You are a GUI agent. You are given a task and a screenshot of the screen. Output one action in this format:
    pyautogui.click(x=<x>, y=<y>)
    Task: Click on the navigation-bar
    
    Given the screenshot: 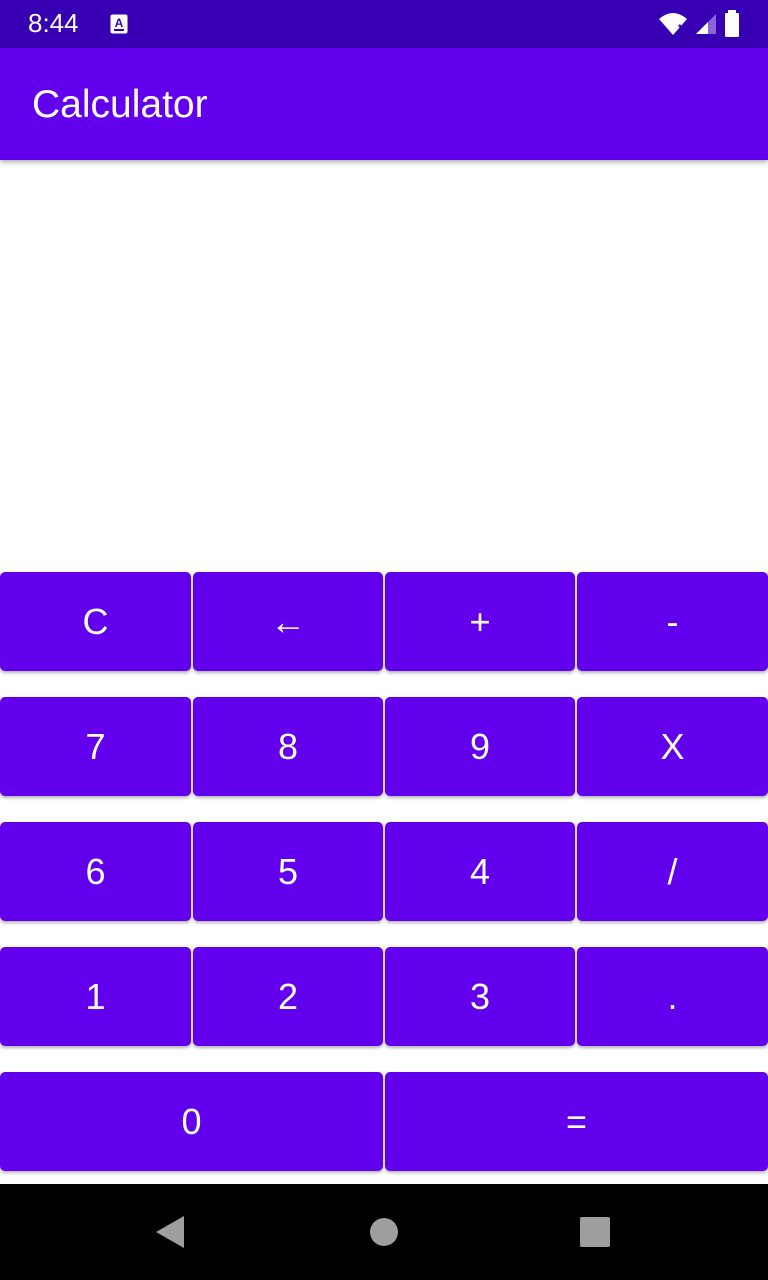 What is the action you would take?
    pyautogui.click(x=384, y=1232)
    